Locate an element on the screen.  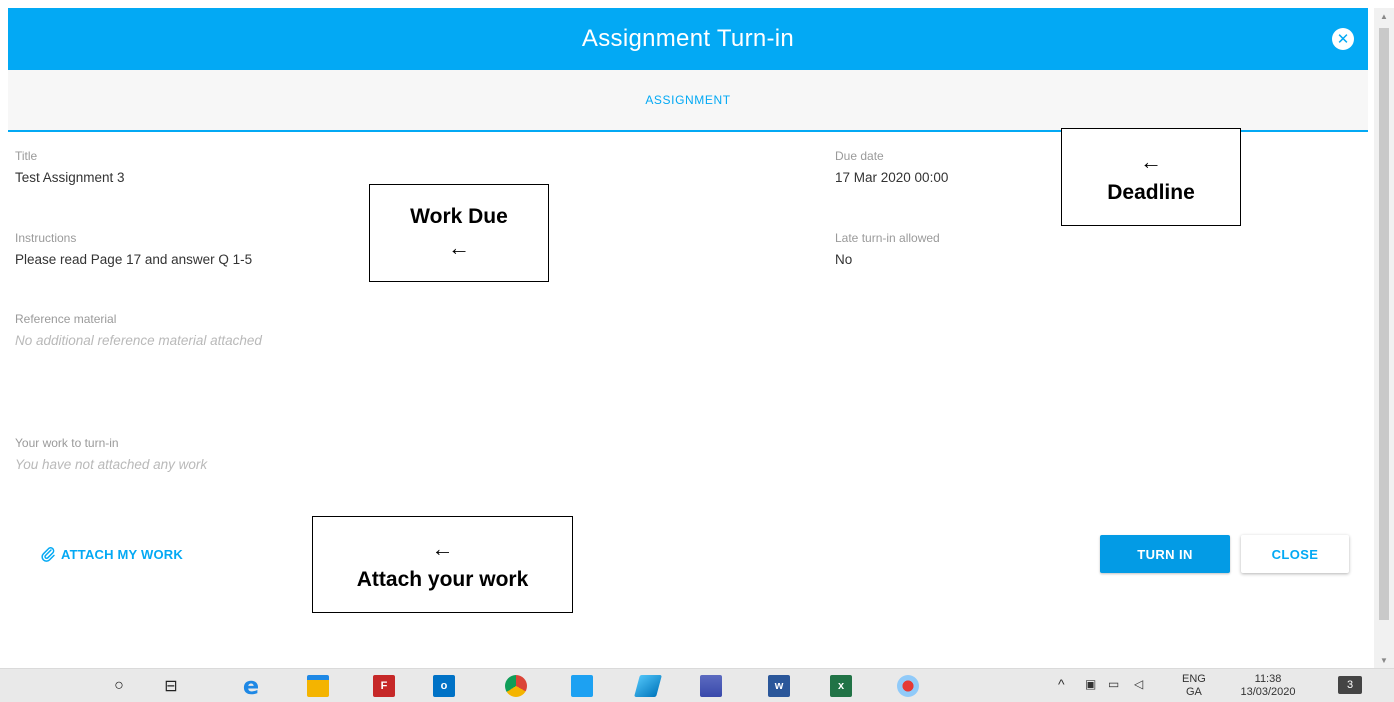
excel-icon: x is located at coordinates (841, 686).